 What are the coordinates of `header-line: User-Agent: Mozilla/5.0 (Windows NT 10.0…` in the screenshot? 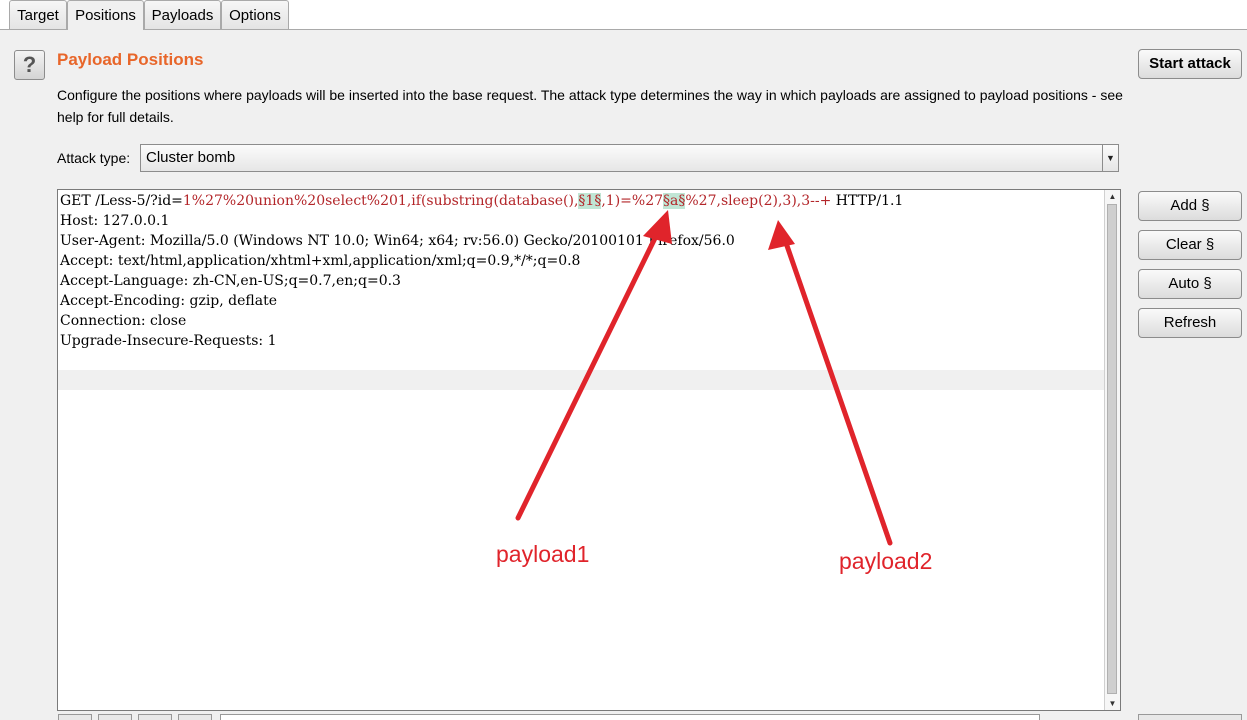 It's located at (397, 241).